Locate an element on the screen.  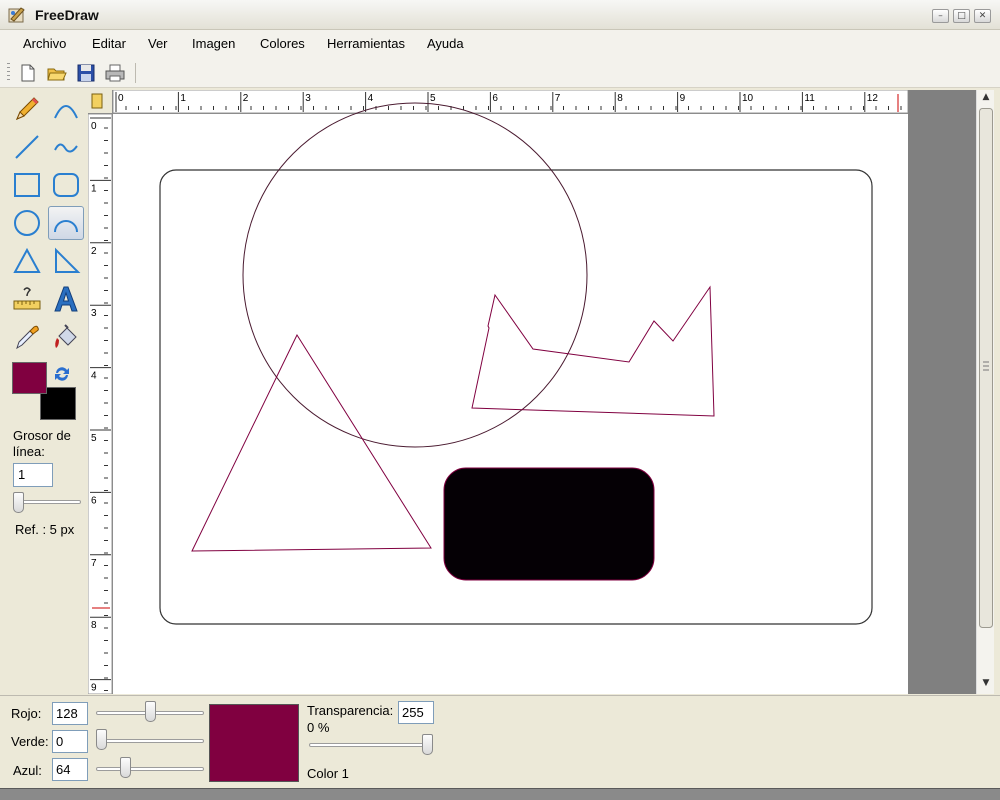
green-slider-track is located at coordinates (150, 741).